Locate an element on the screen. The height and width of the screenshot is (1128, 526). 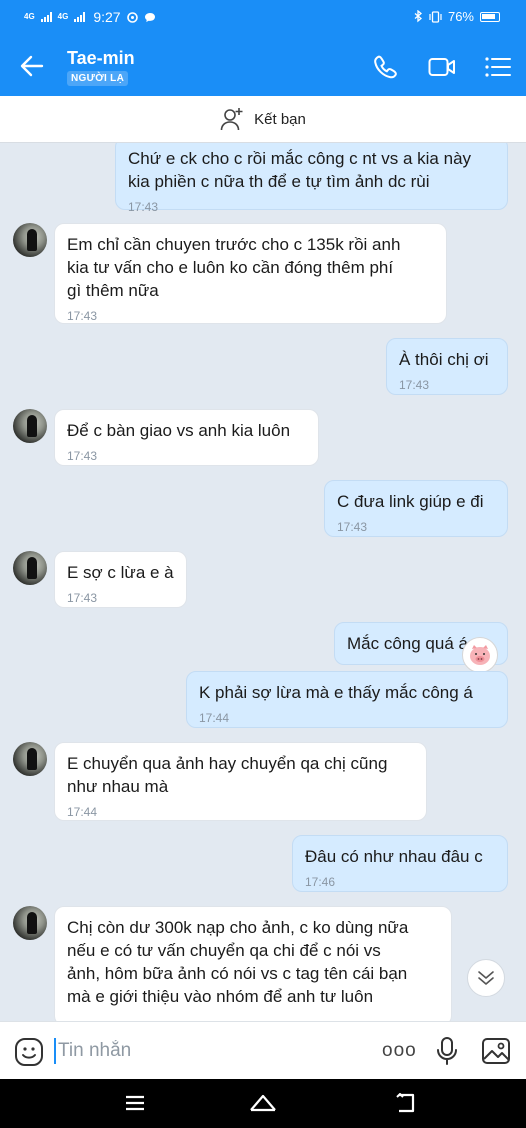
stranger-badge: NGƯỜI LẠ is located at coordinates (98, 78).